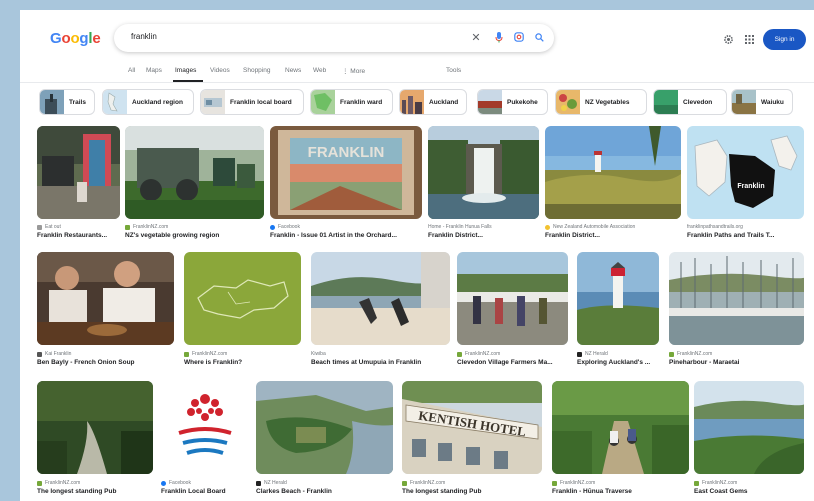 The image size is (814, 501). What do you see at coordinates (318, 354) in the screenshot?
I see `result-source: Kiwiba` at bounding box center [318, 354].